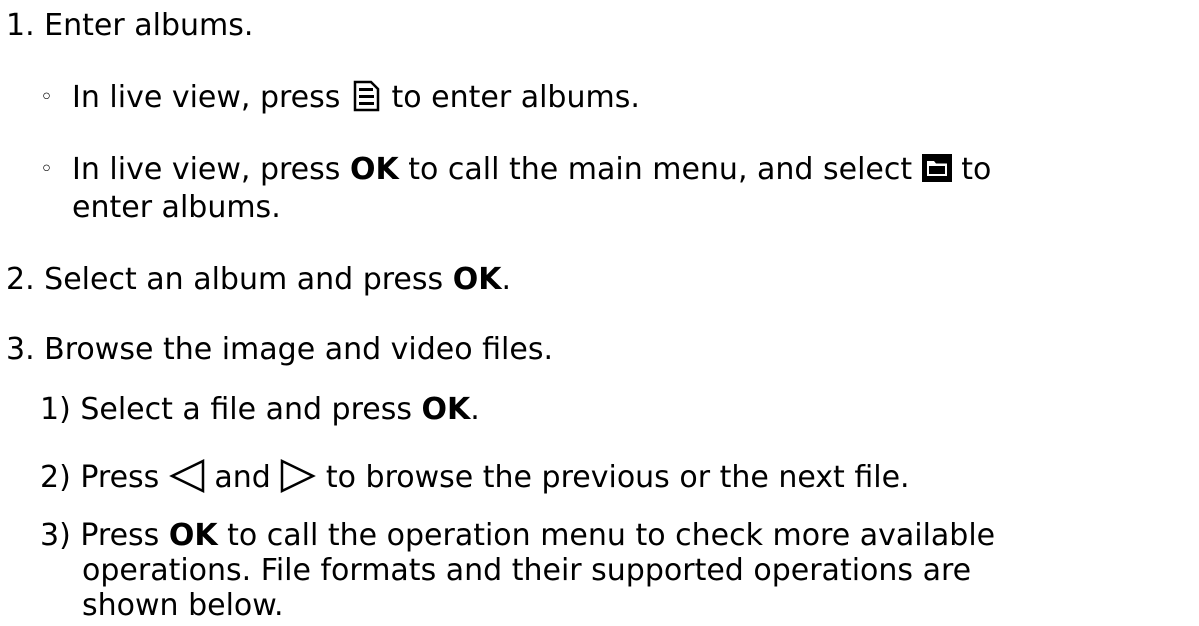  I want to click on step-1: 1. Enter albums., so click(129, 26).